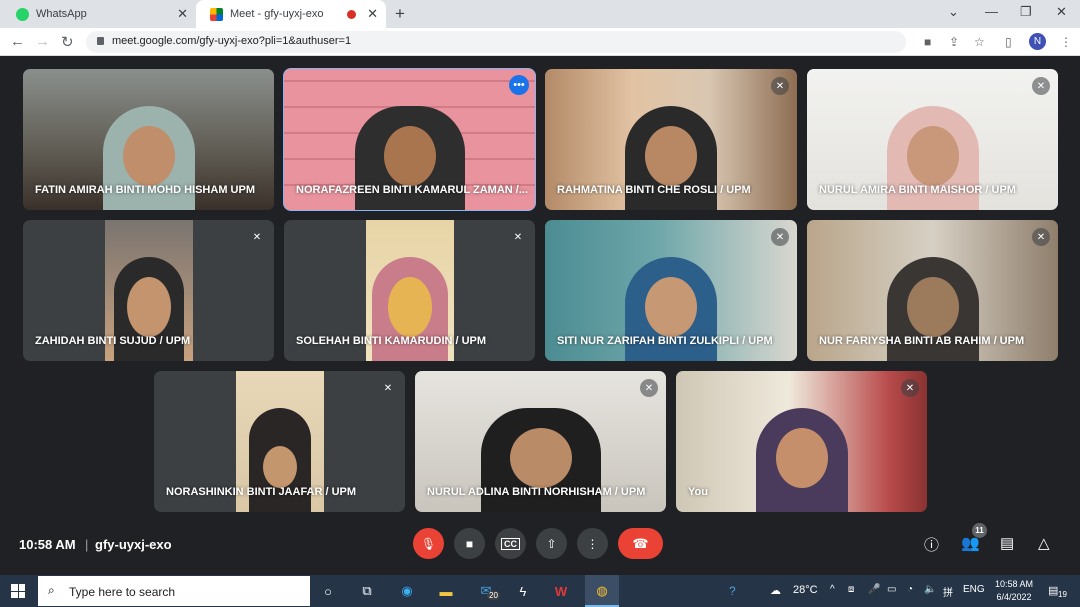 This screenshot has height=607, width=1080. I want to click on participant-name: NUR FARIYSHA BINTI AB RAHIM / UPM, so click(922, 341).